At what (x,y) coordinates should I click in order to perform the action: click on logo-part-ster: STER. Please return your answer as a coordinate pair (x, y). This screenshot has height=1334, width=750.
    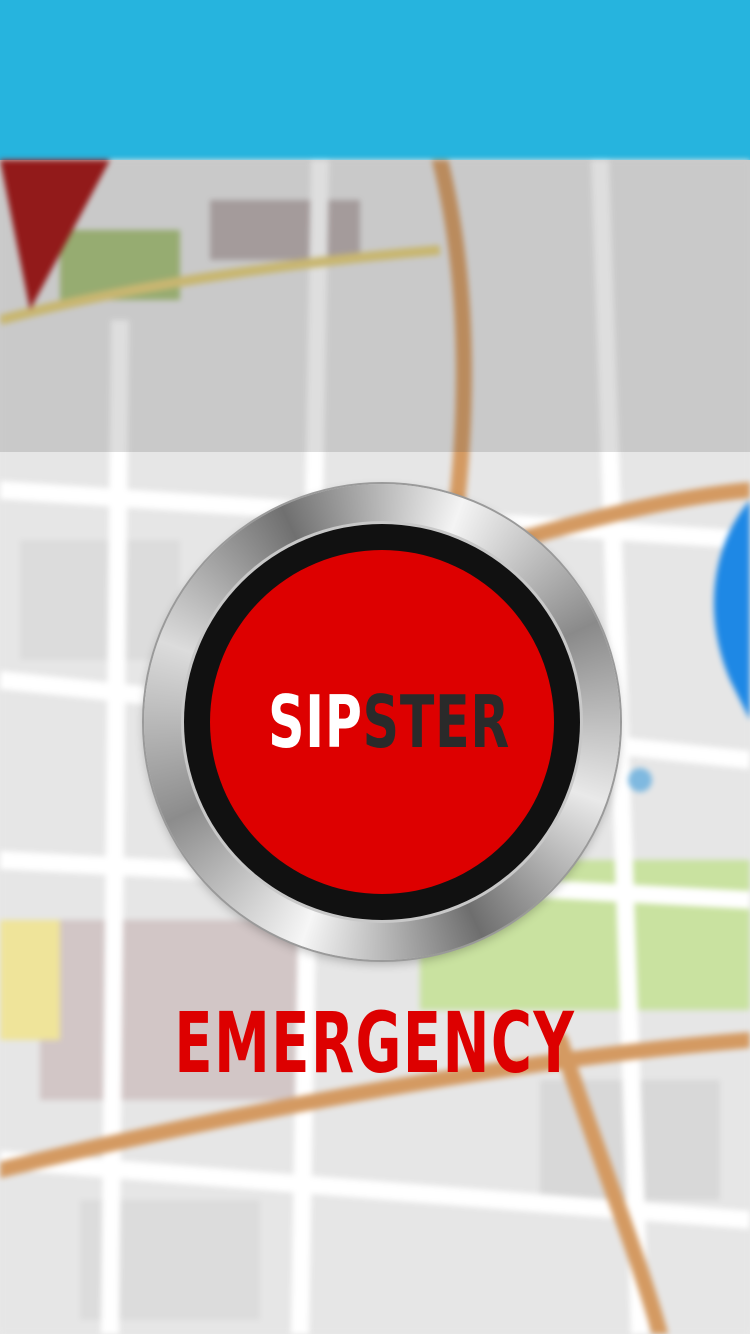
    Looking at the image, I should click on (436, 722).